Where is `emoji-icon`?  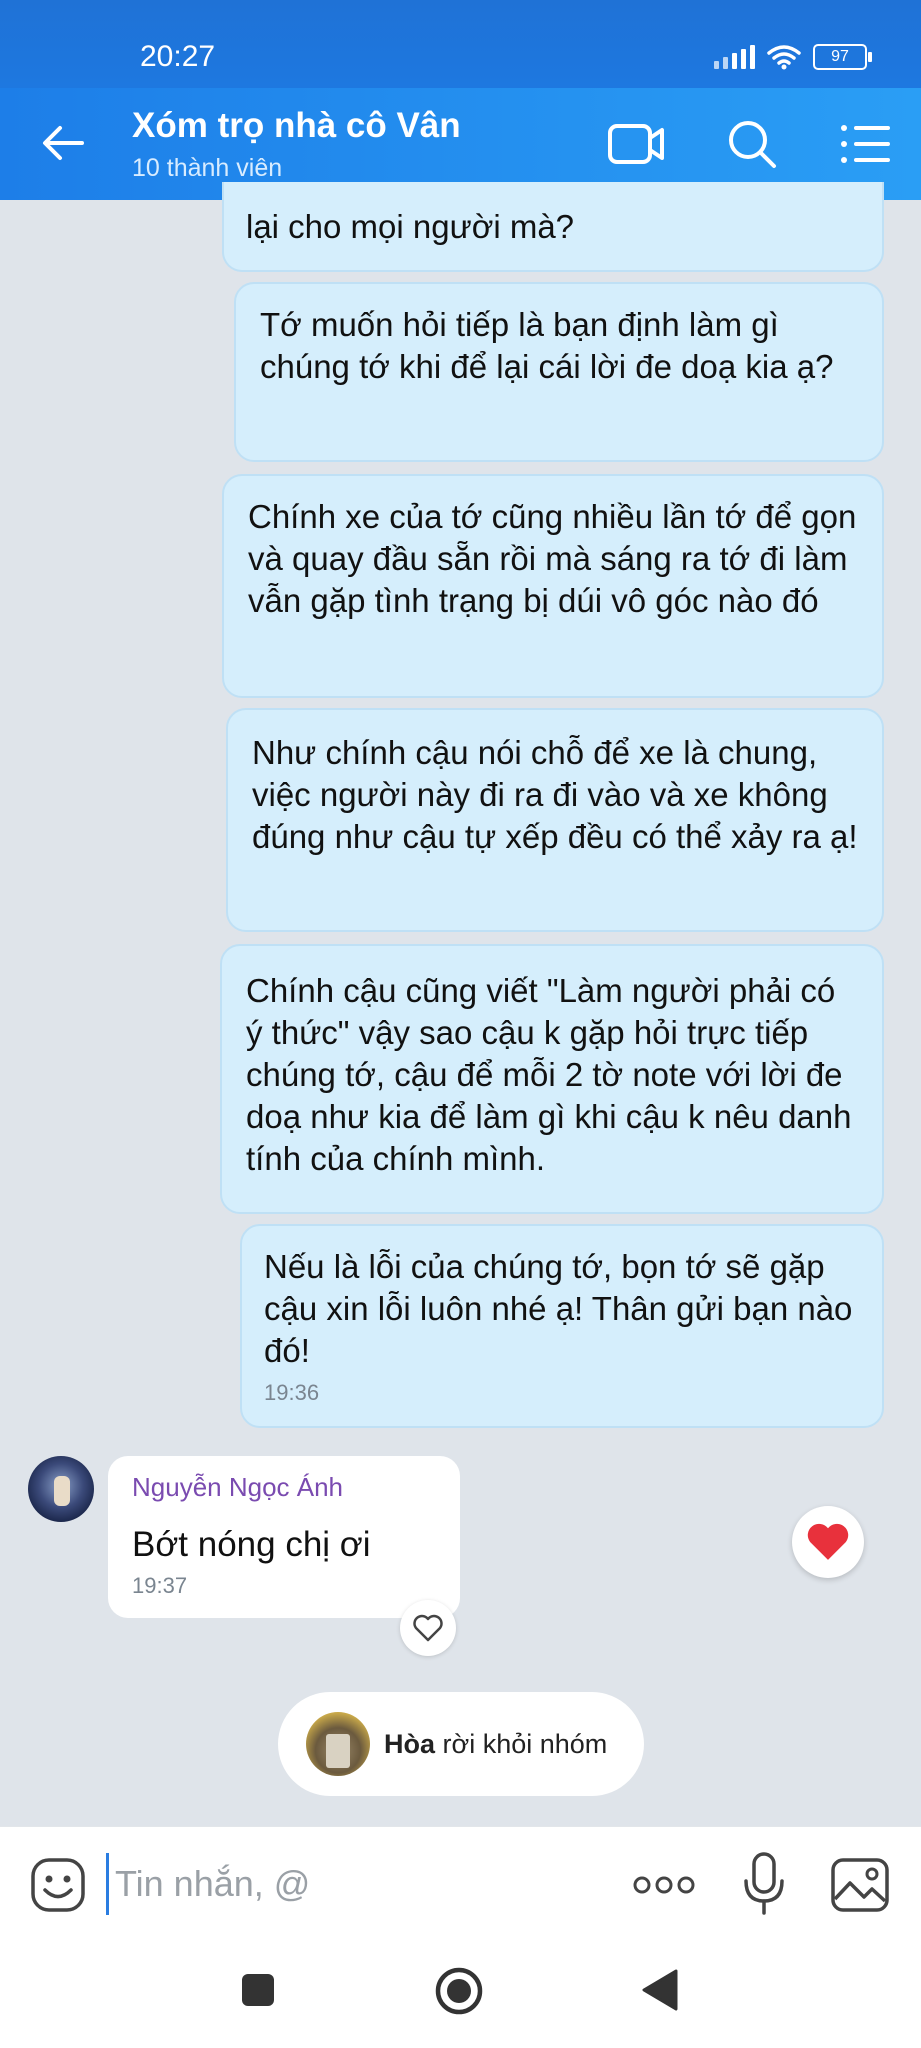 emoji-icon is located at coordinates (58, 1885).